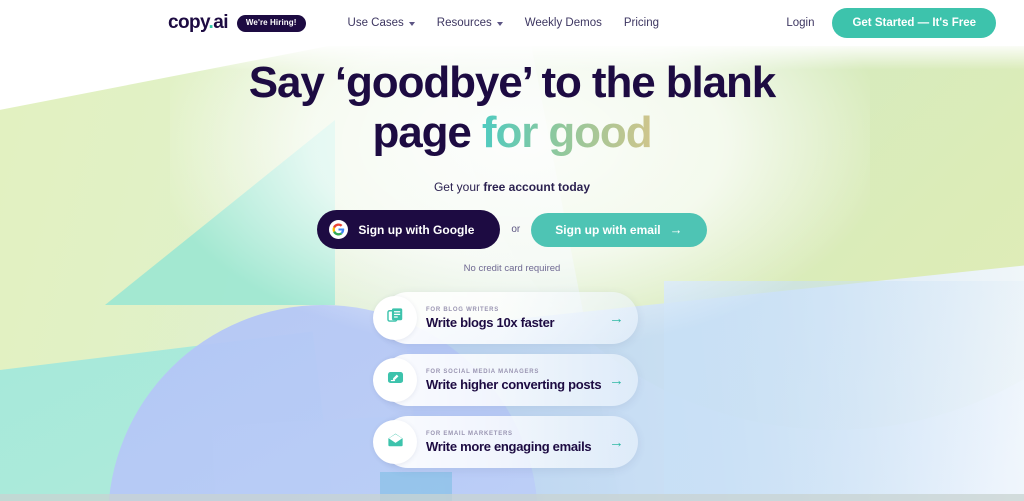 Image resolution: width=1024 pixels, height=501 pixels. I want to click on logo-suffix: ai, so click(220, 22).